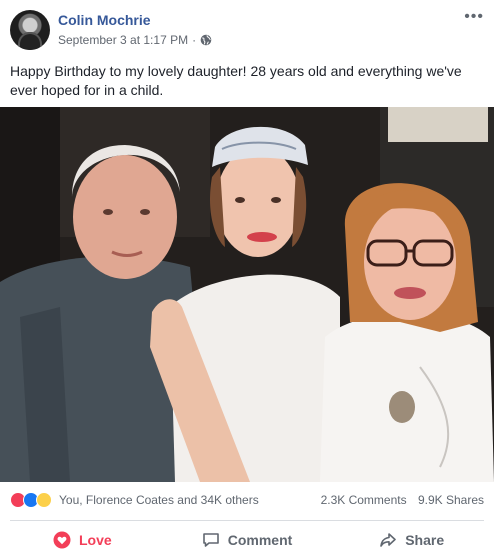 This screenshot has height=558, width=494. Describe the element at coordinates (474, 17) in the screenshot. I see `more-options-icon: •••` at that location.